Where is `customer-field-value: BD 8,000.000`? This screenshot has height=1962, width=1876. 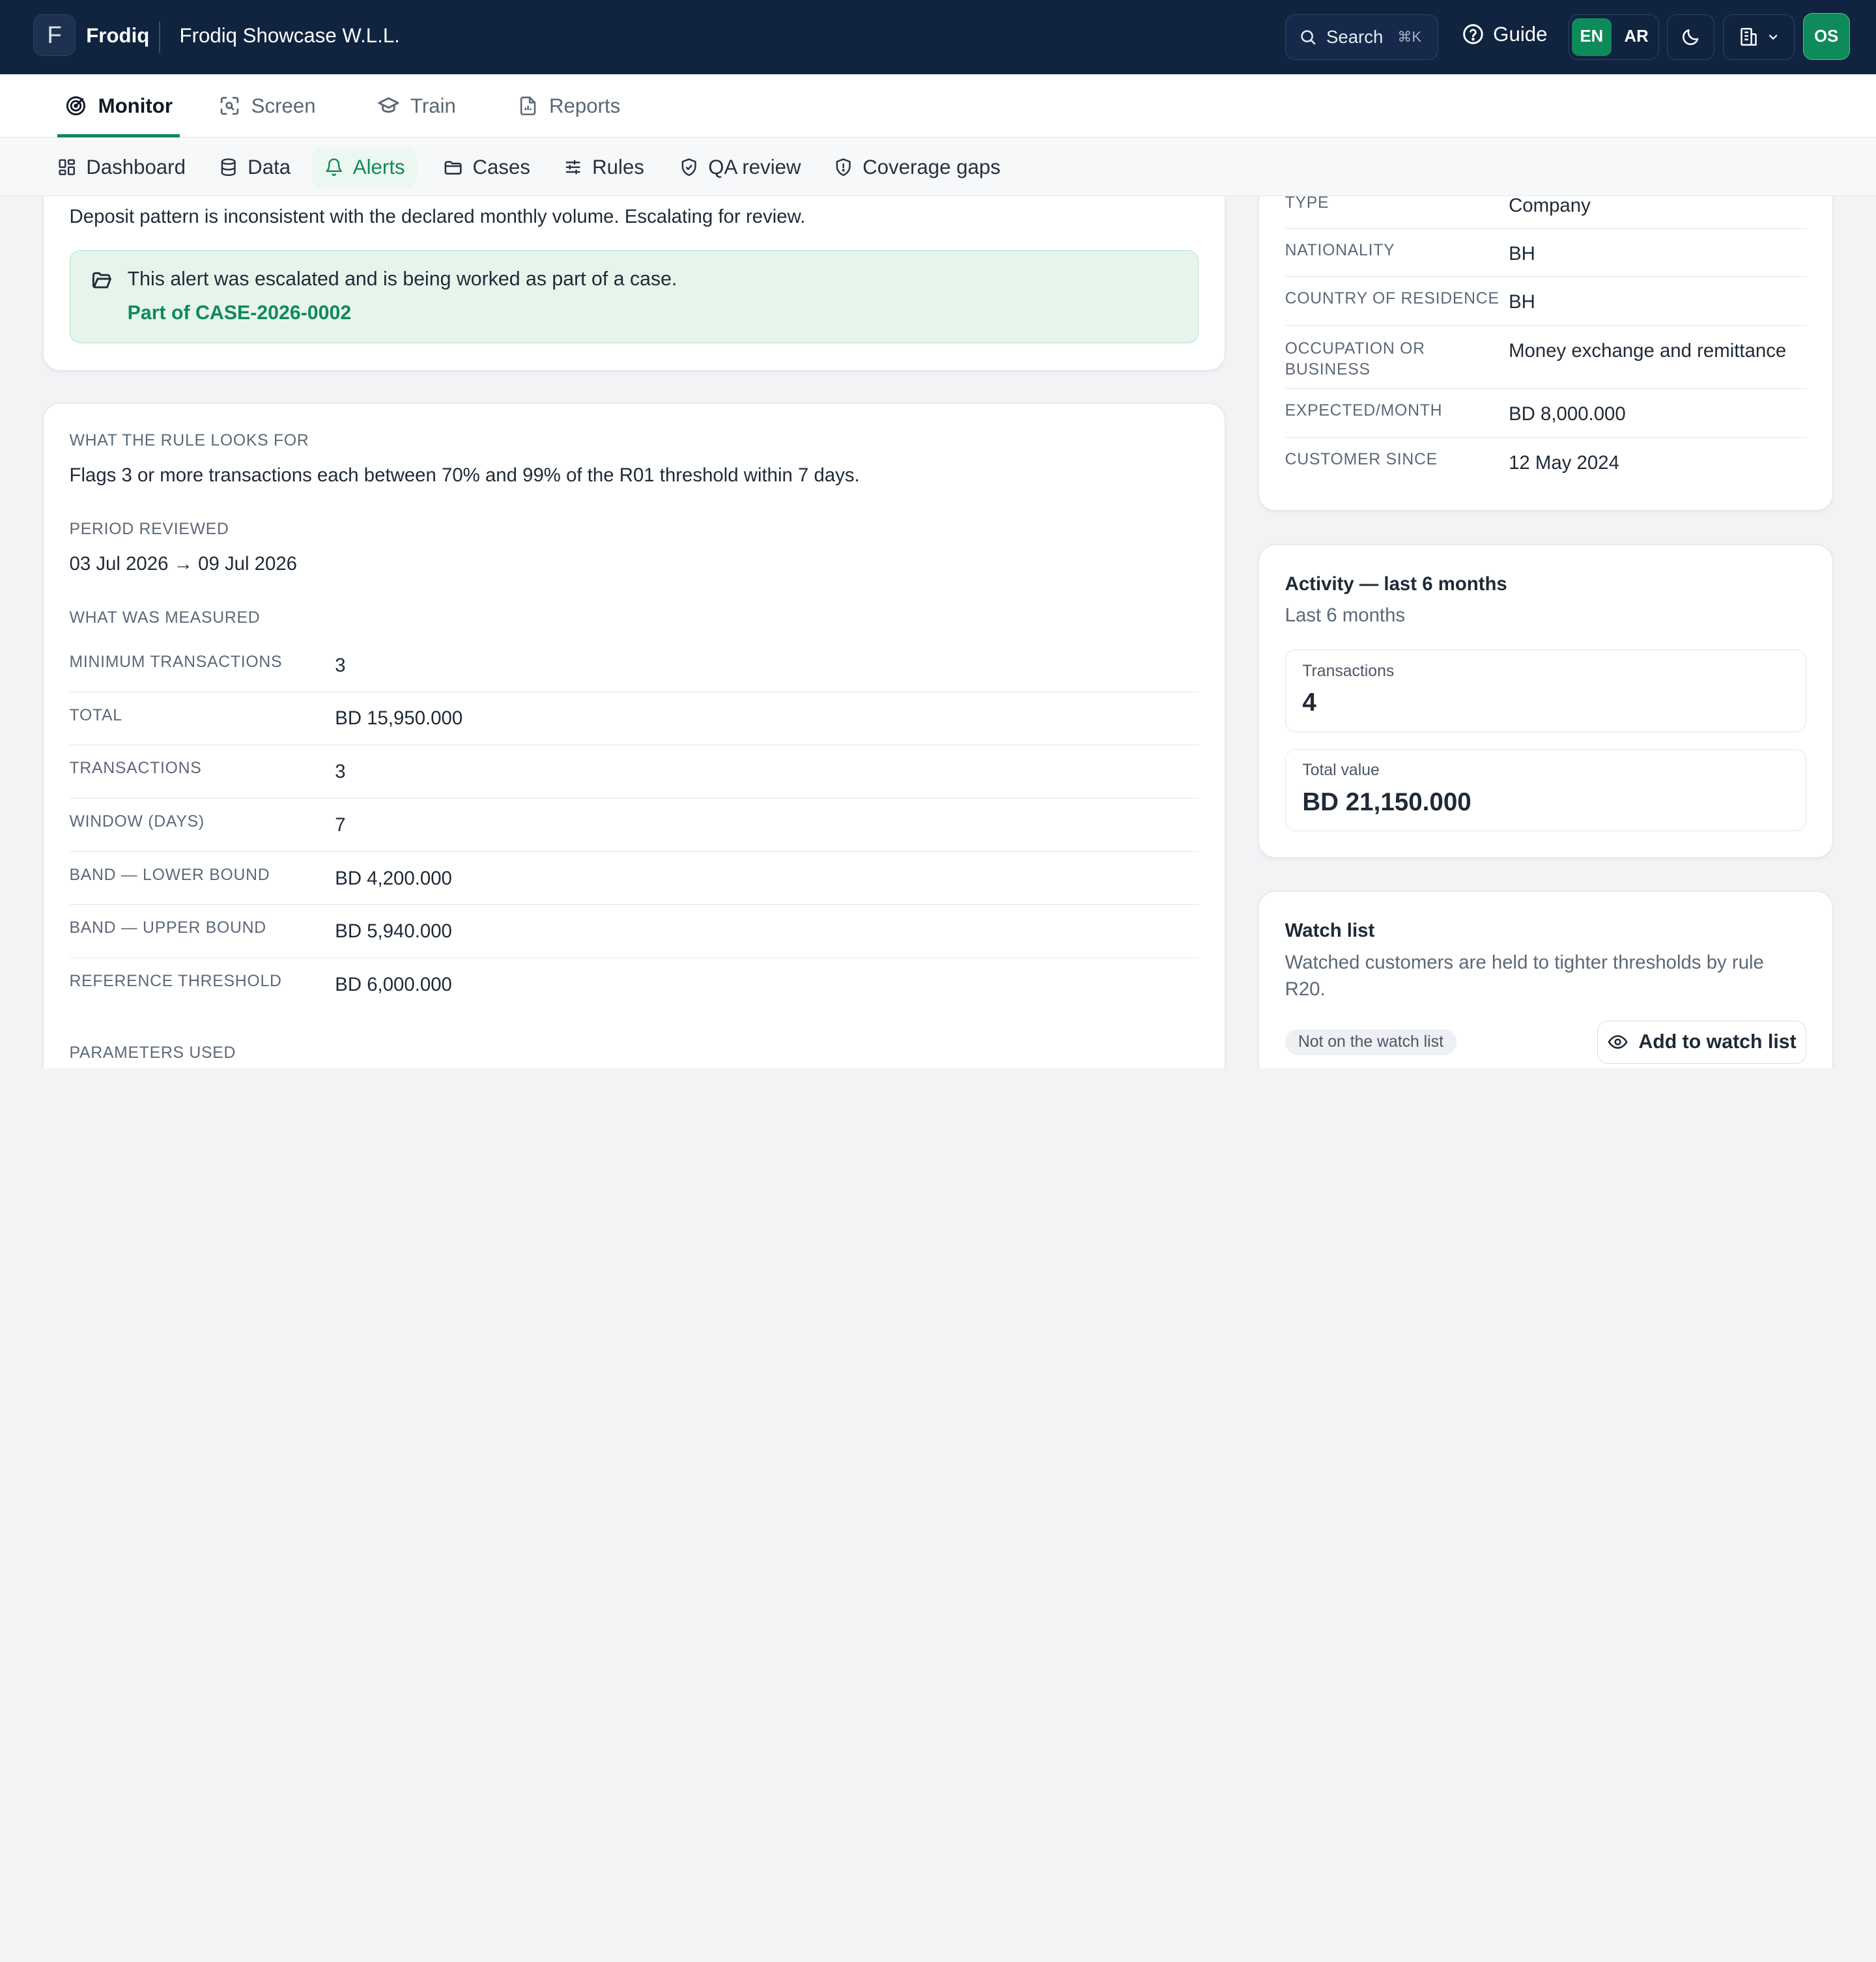
customer-field-value: BD 8,000.000 is located at coordinates (1568, 414).